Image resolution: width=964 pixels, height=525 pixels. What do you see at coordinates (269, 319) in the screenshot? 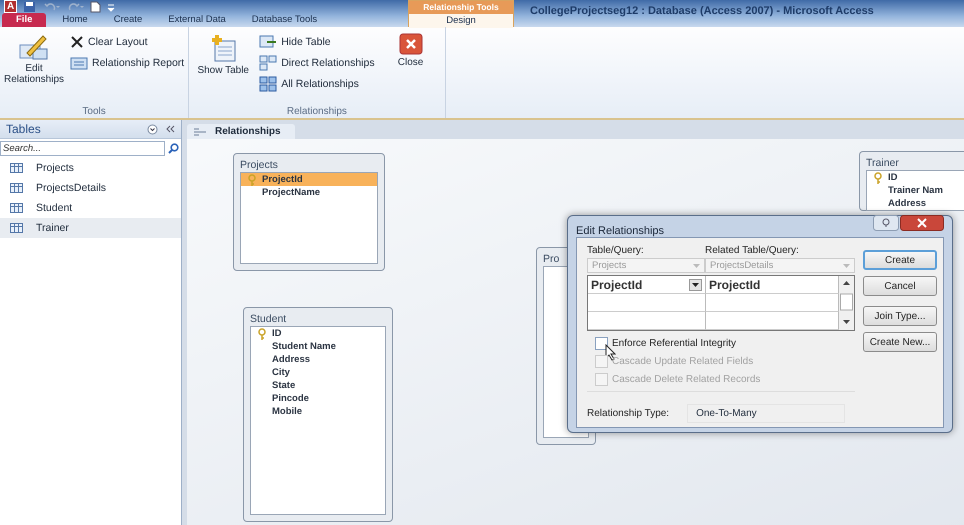
I see `table-title: Student` at bounding box center [269, 319].